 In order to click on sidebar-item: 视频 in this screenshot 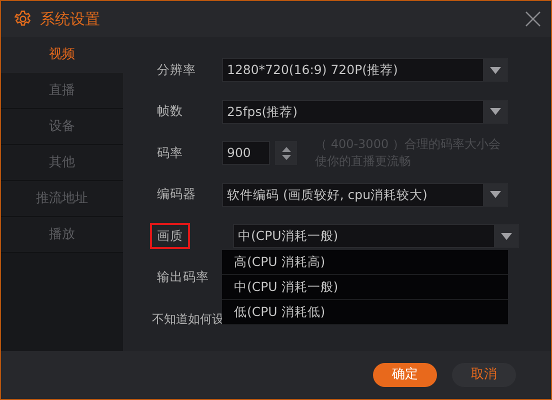, I will do `click(62, 55)`.